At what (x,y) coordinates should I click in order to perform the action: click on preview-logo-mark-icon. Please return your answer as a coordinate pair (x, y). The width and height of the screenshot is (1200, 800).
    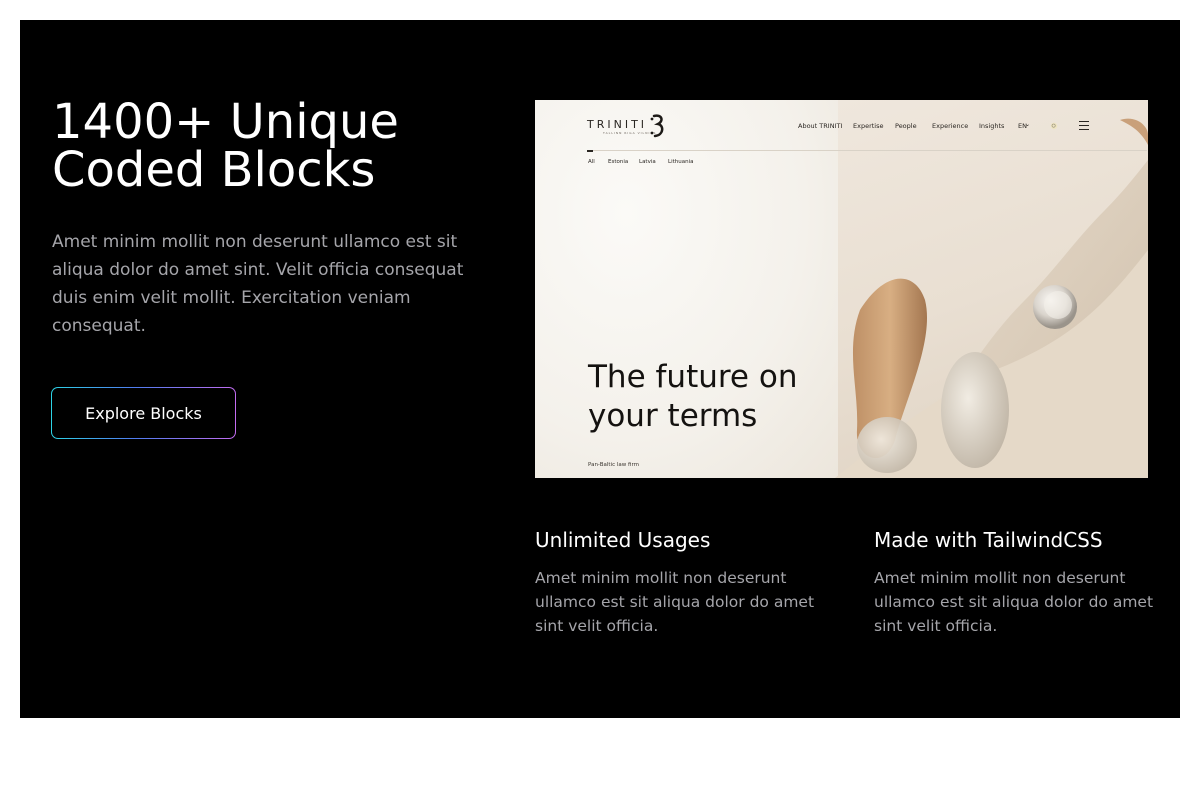
    Looking at the image, I should click on (657, 126).